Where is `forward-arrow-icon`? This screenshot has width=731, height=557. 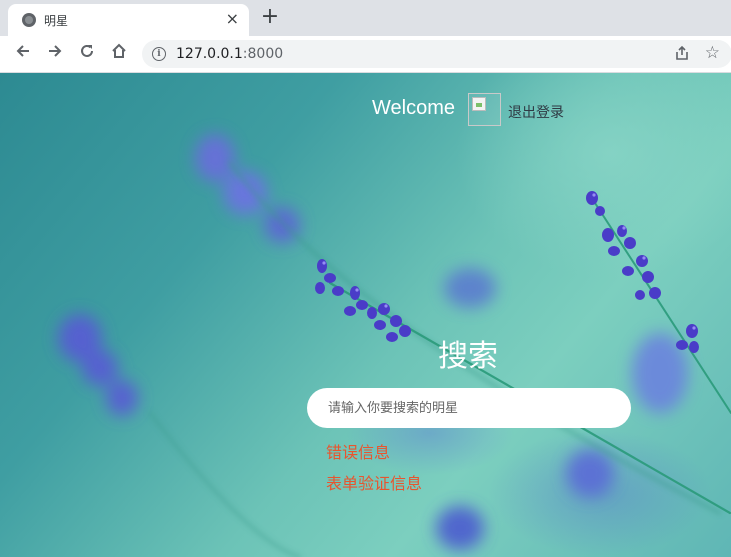
forward-arrow-icon is located at coordinates (55, 54).